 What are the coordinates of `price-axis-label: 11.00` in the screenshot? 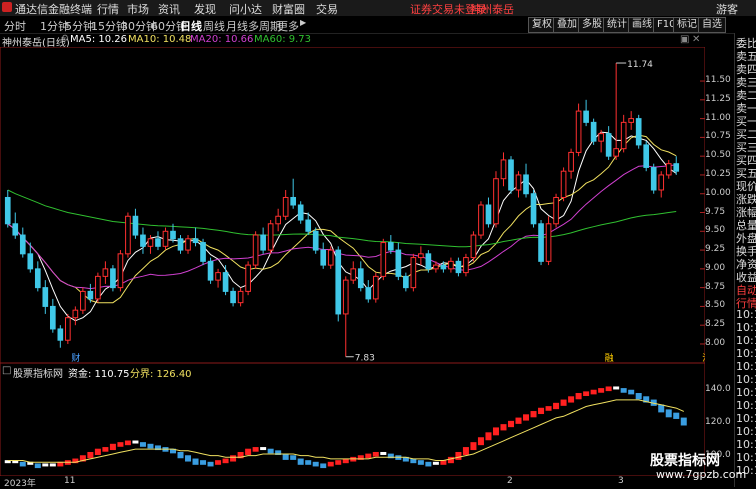 It's located at (718, 117).